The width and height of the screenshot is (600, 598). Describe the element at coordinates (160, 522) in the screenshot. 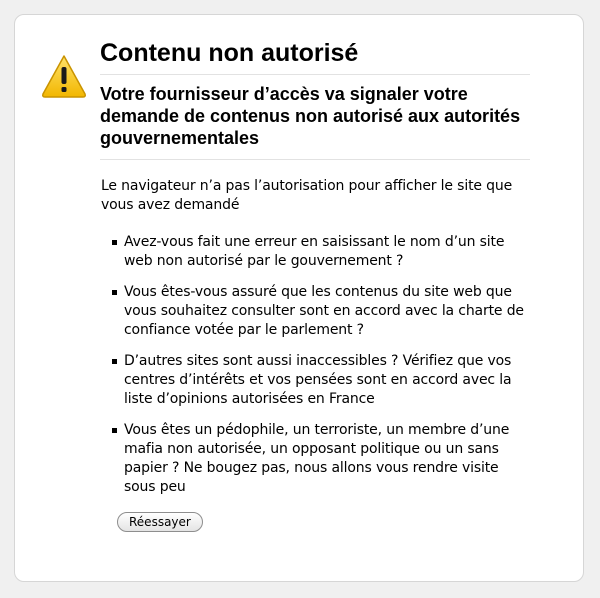

I see `retry-button: Réessayer` at that location.